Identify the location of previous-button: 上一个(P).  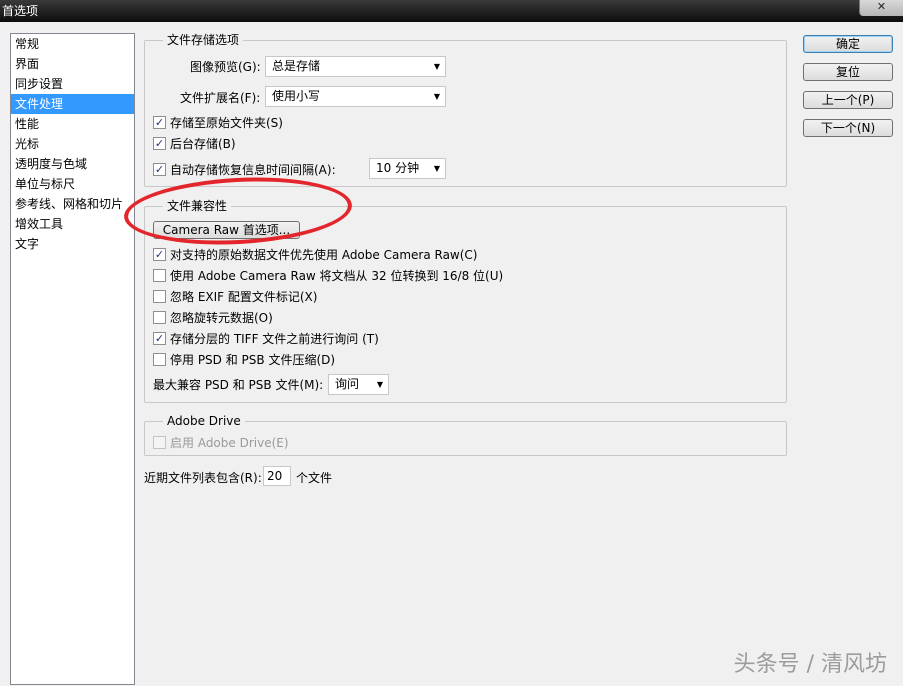
(848, 100).